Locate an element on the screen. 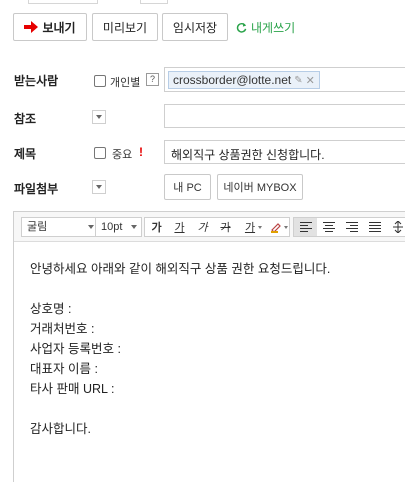 The width and height of the screenshot is (405, 482). body-line: 안녕하세요 아래와 같이 해외직구 상품 권한 요청드립니다. is located at coordinates (180, 269).